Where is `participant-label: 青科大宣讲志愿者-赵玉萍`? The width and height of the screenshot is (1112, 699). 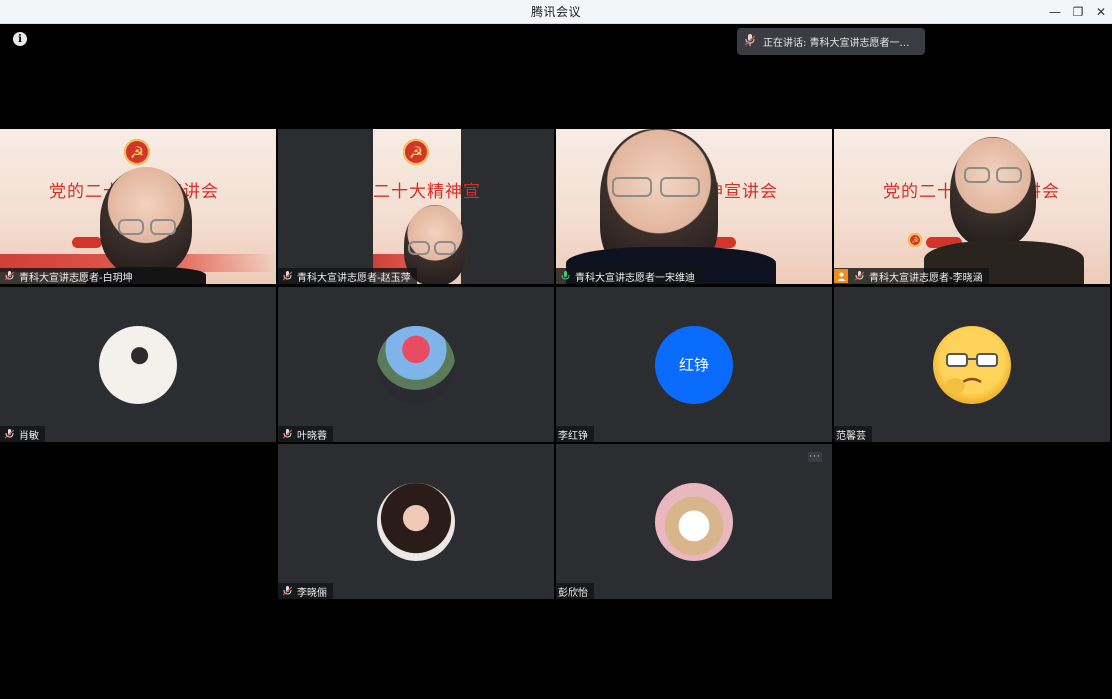
participant-label: 青科大宣讲志愿者-赵玉萍 is located at coordinates (347, 276).